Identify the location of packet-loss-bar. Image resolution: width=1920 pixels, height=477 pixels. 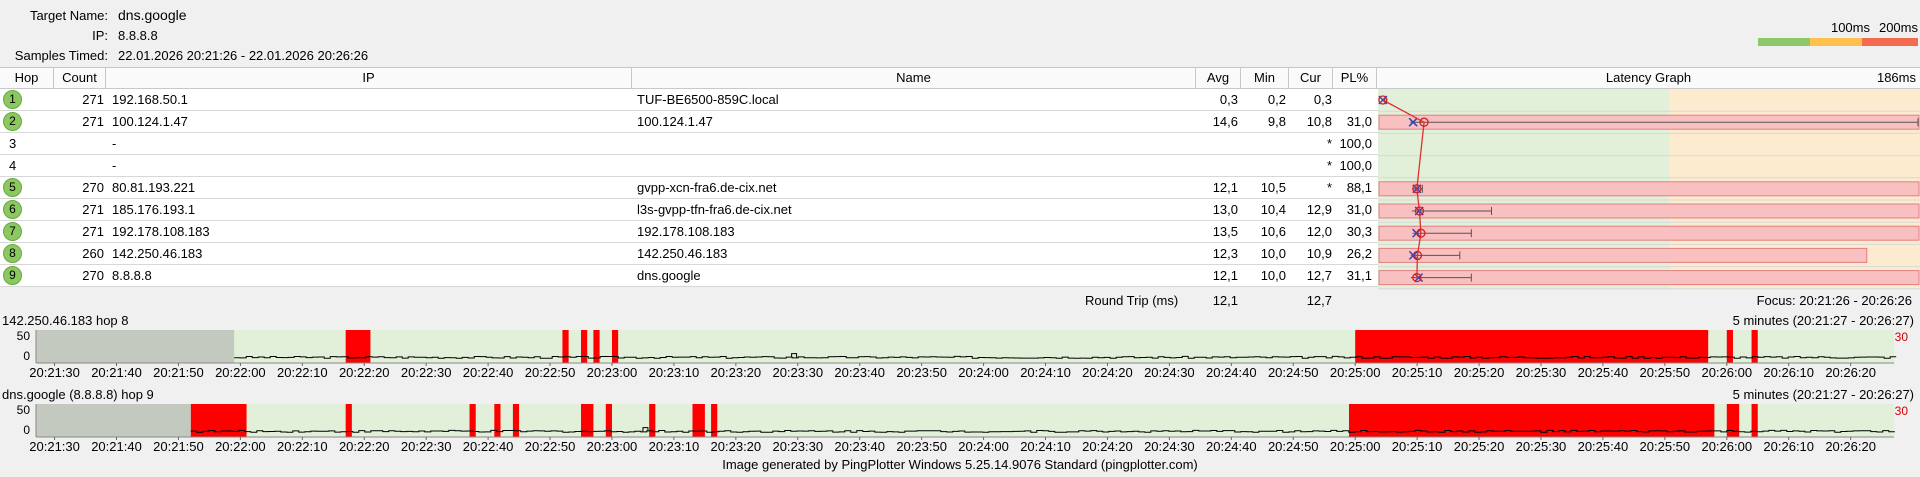
(1649, 189).